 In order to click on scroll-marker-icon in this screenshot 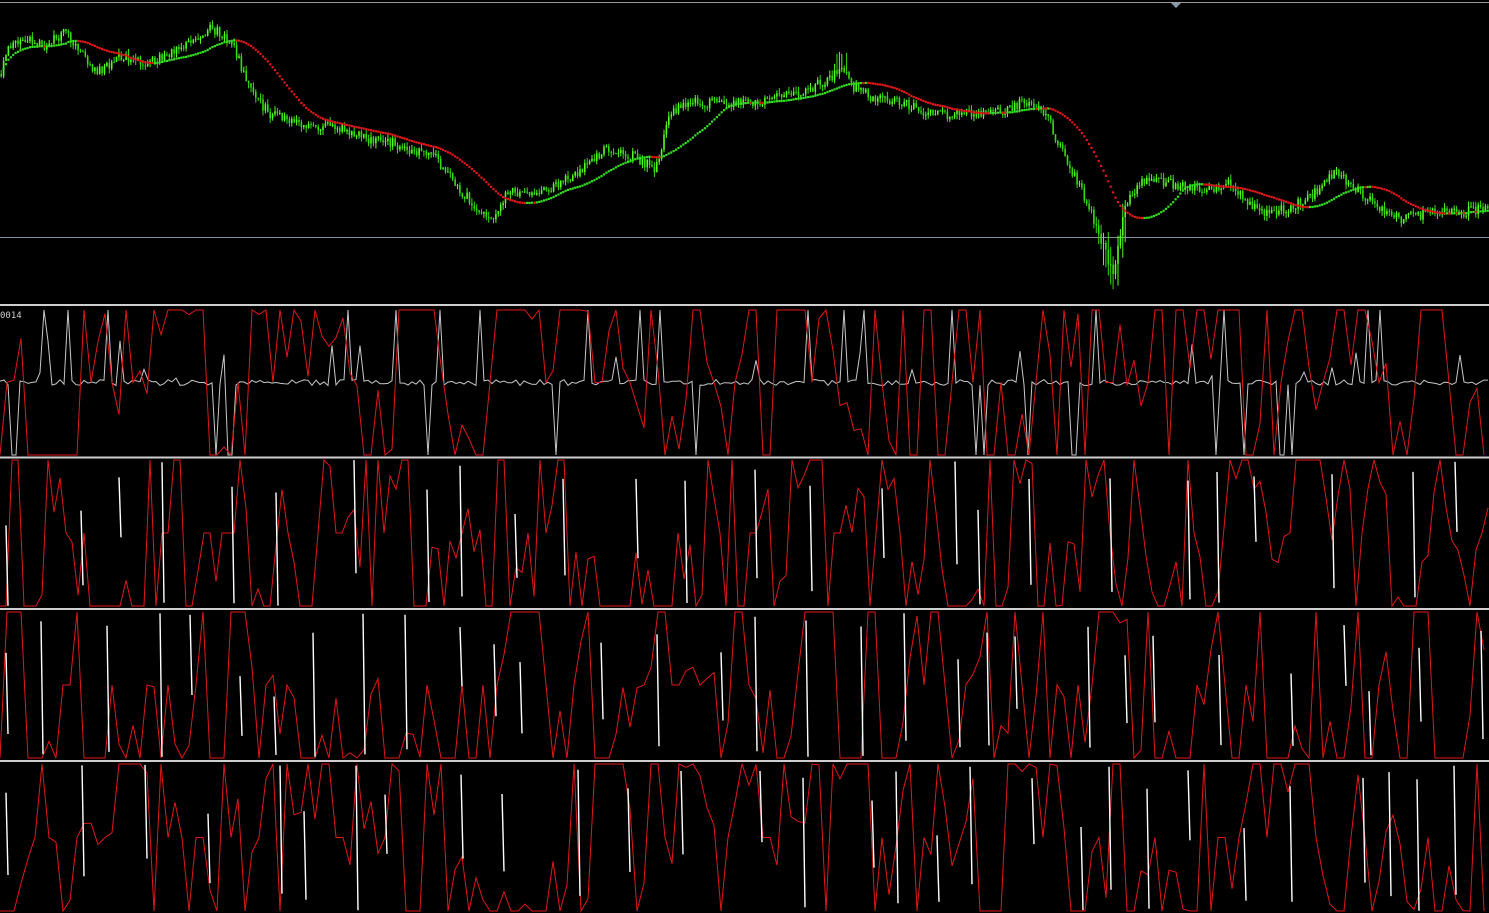, I will do `click(1176, 5)`.